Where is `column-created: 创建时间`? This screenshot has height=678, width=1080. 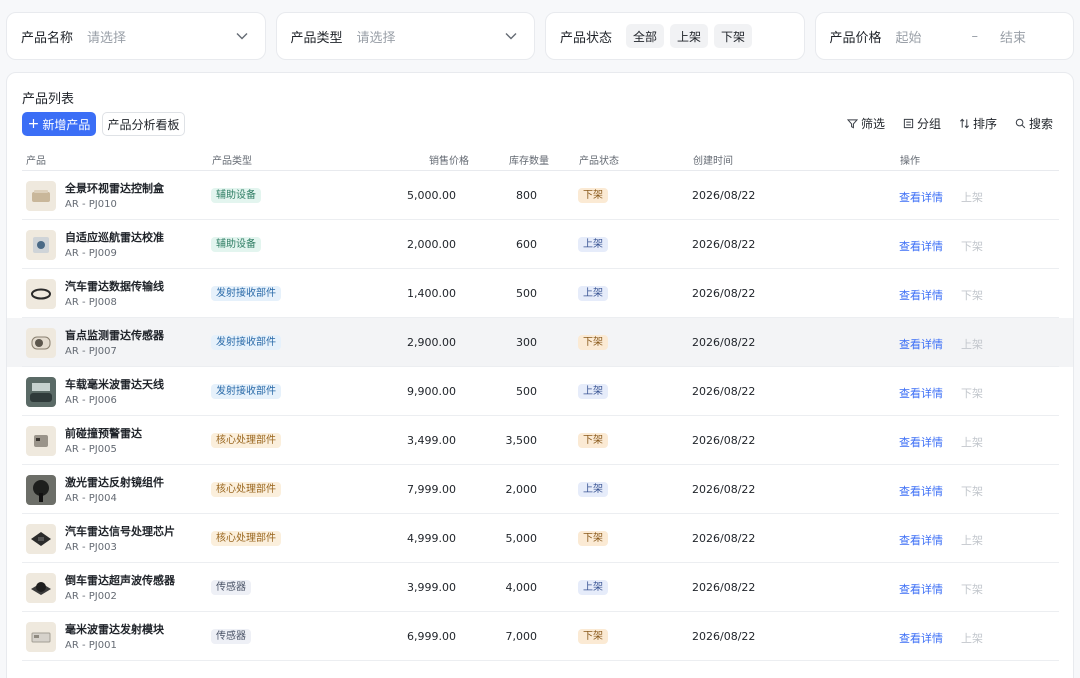 column-created: 创建时间 is located at coordinates (713, 159).